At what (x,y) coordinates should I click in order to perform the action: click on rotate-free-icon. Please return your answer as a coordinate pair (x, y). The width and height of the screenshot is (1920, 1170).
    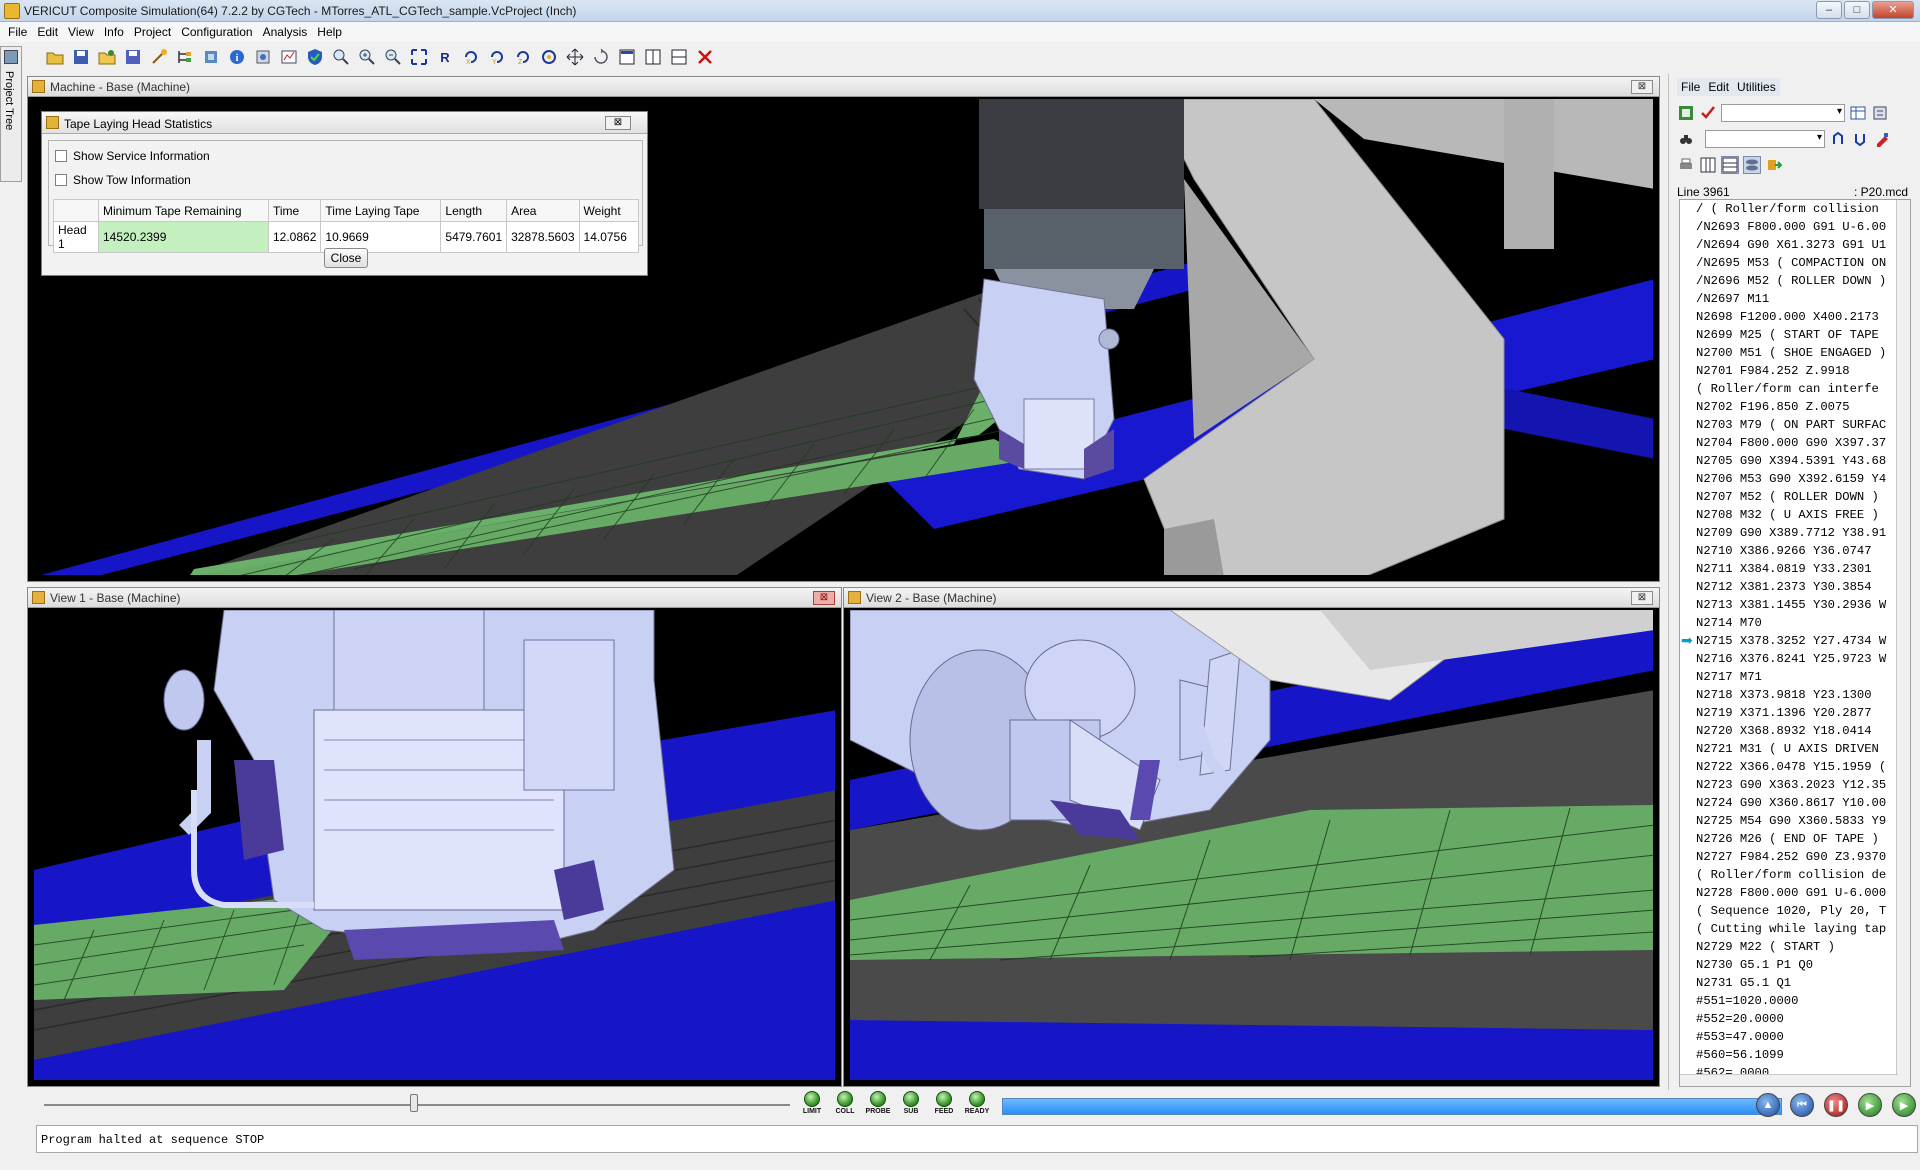
    Looking at the image, I should click on (549, 57).